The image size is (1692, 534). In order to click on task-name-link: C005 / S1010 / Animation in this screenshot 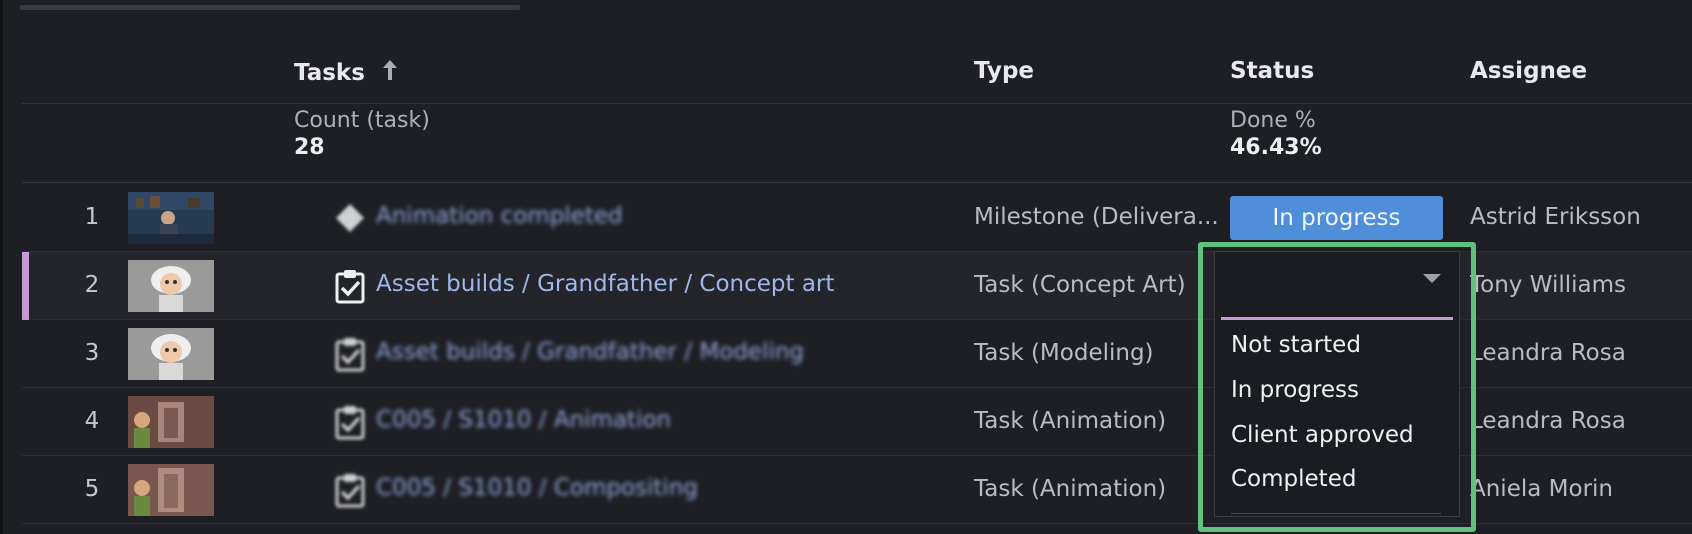, I will do `click(523, 420)`.